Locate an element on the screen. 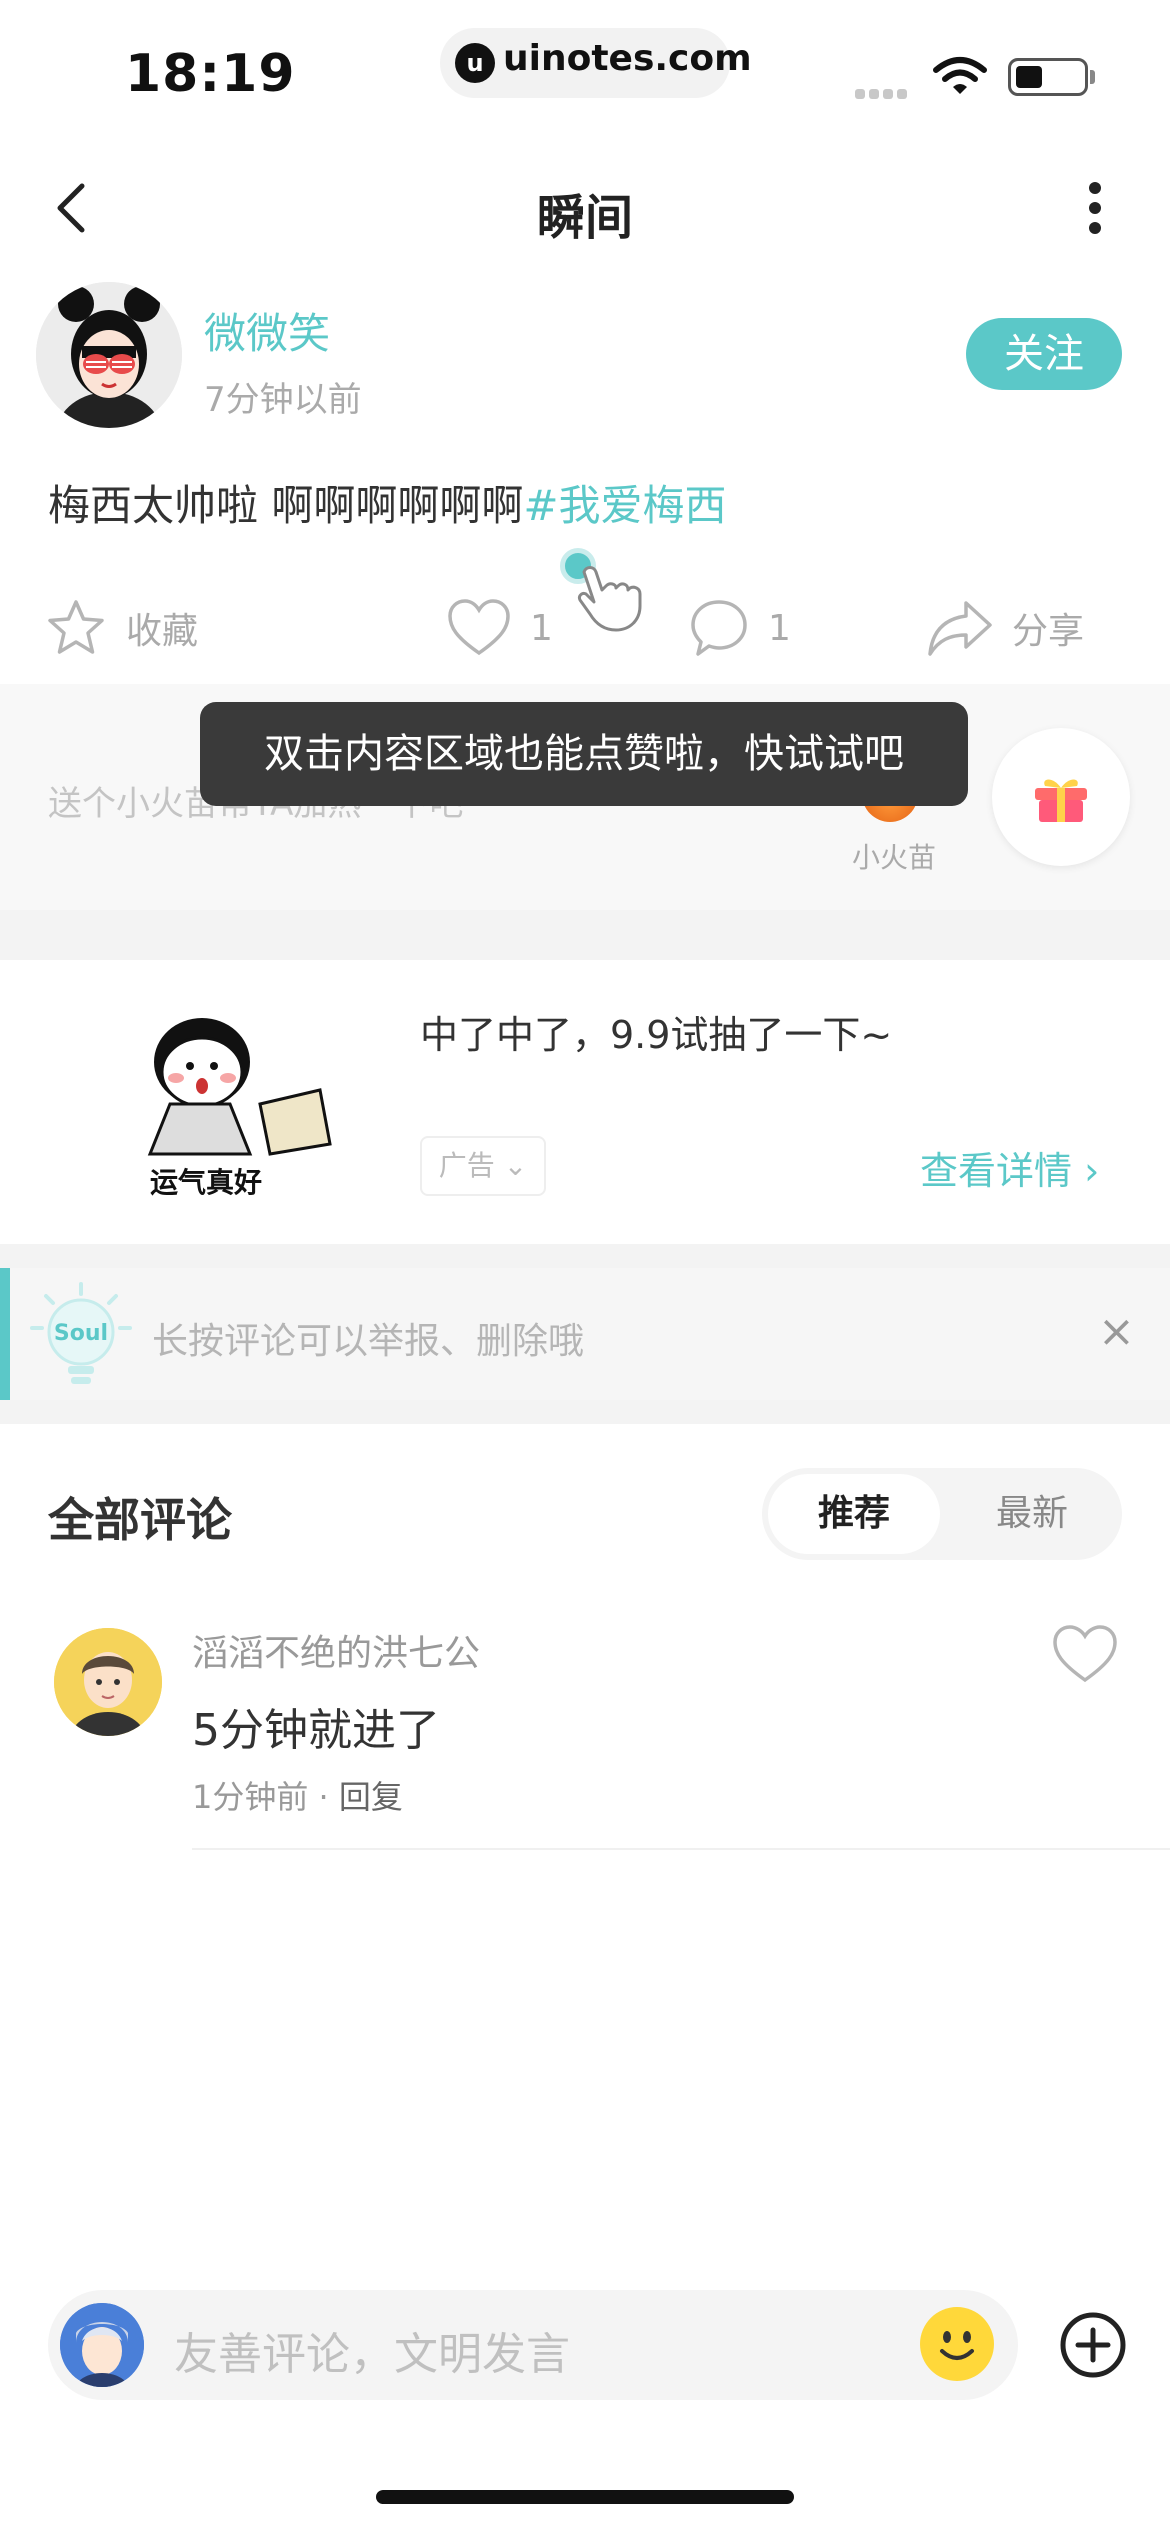 The width and height of the screenshot is (1170, 2532). back-icon is located at coordinates (73, 208).